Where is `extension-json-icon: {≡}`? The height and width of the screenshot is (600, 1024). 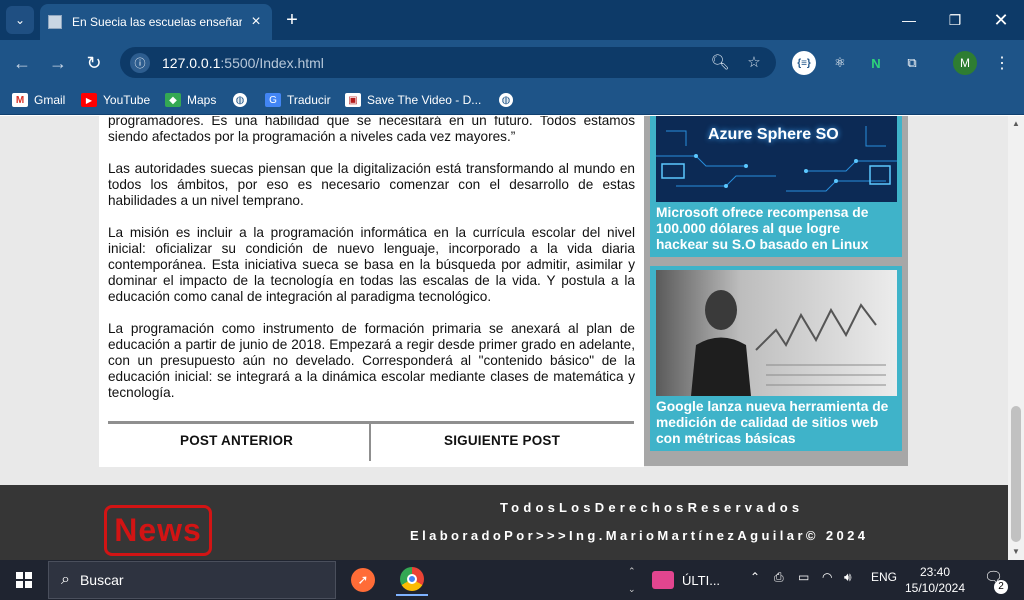 extension-json-icon: {≡} is located at coordinates (804, 63).